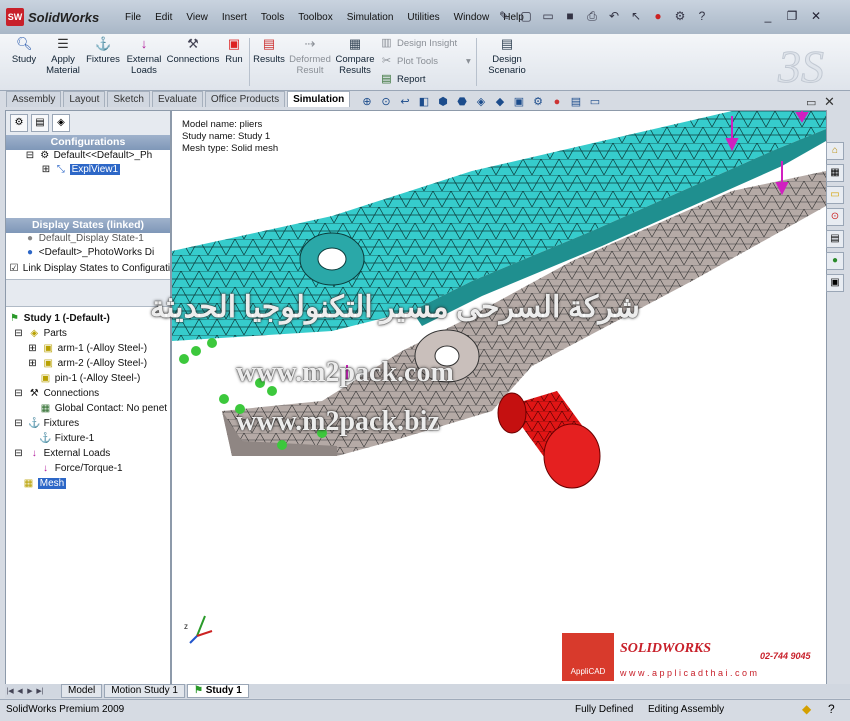  I want to click on monitor-icon: ▭, so click(595, 102).